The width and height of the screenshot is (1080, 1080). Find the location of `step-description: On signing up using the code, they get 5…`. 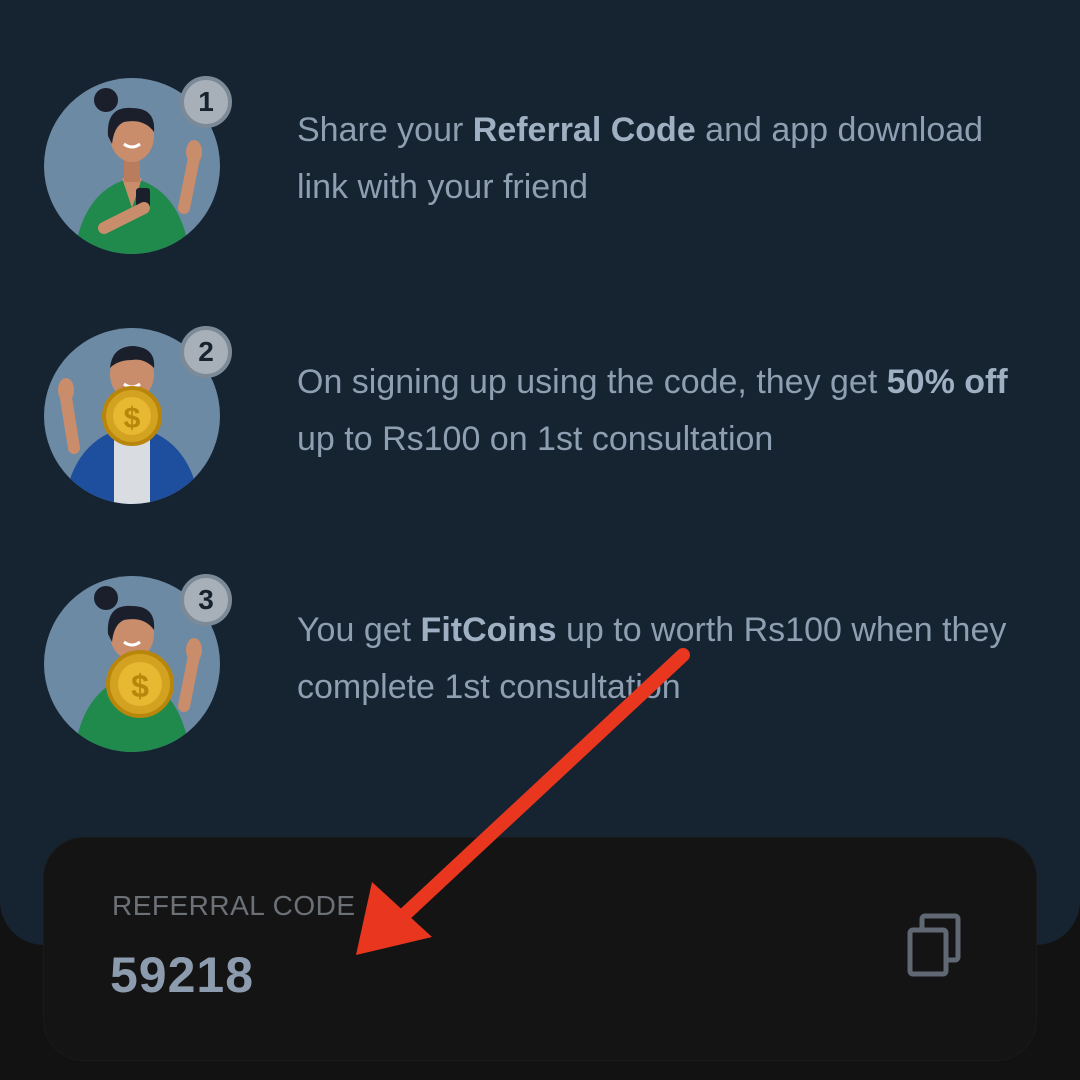

step-description: On signing up using the code, they get 5… is located at coordinates (652, 410).